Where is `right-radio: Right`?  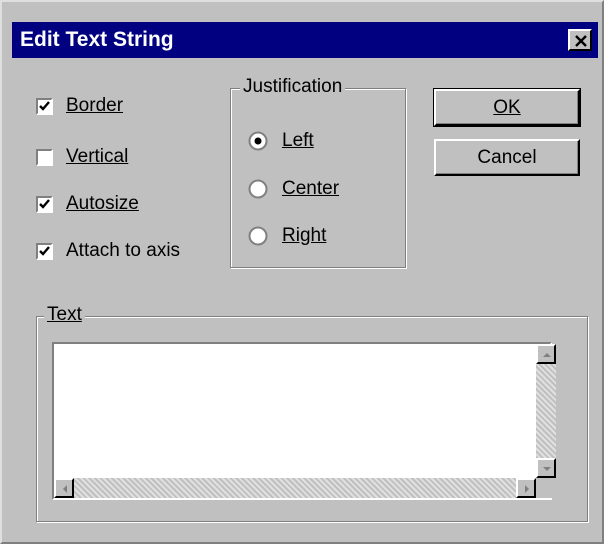
right-radio: Right is located at coordinates (323, 238).